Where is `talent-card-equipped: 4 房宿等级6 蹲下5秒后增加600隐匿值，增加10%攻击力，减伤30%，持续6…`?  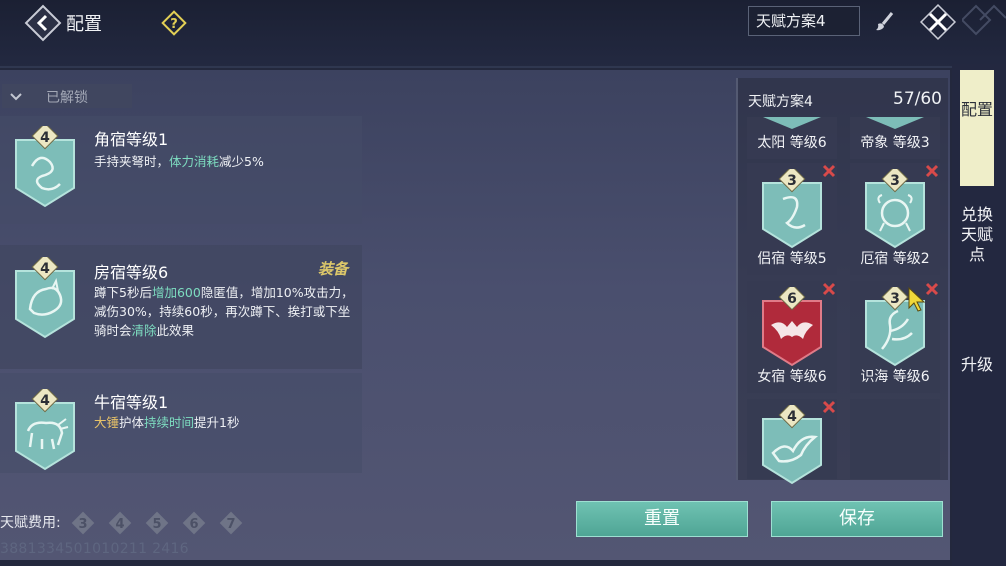 talent-card-equipped: 4 房宿等级6 蹲下5秒后增加600隐匿值，增加10%攻击力，减伤30%，持续6… is located at coordinates (181, 307).